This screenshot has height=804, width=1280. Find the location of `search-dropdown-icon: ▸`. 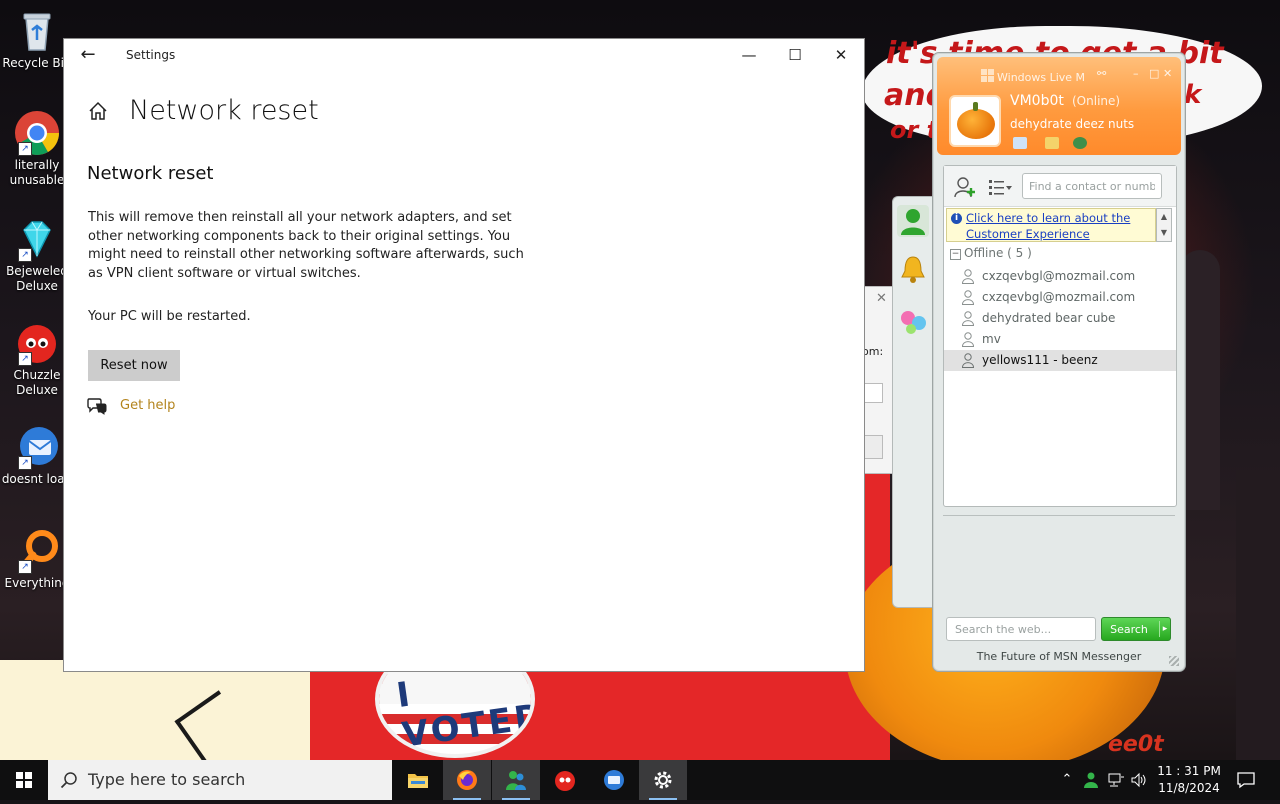

search-dropdown-icon: ▸ is located at coordinates (1164, 629).